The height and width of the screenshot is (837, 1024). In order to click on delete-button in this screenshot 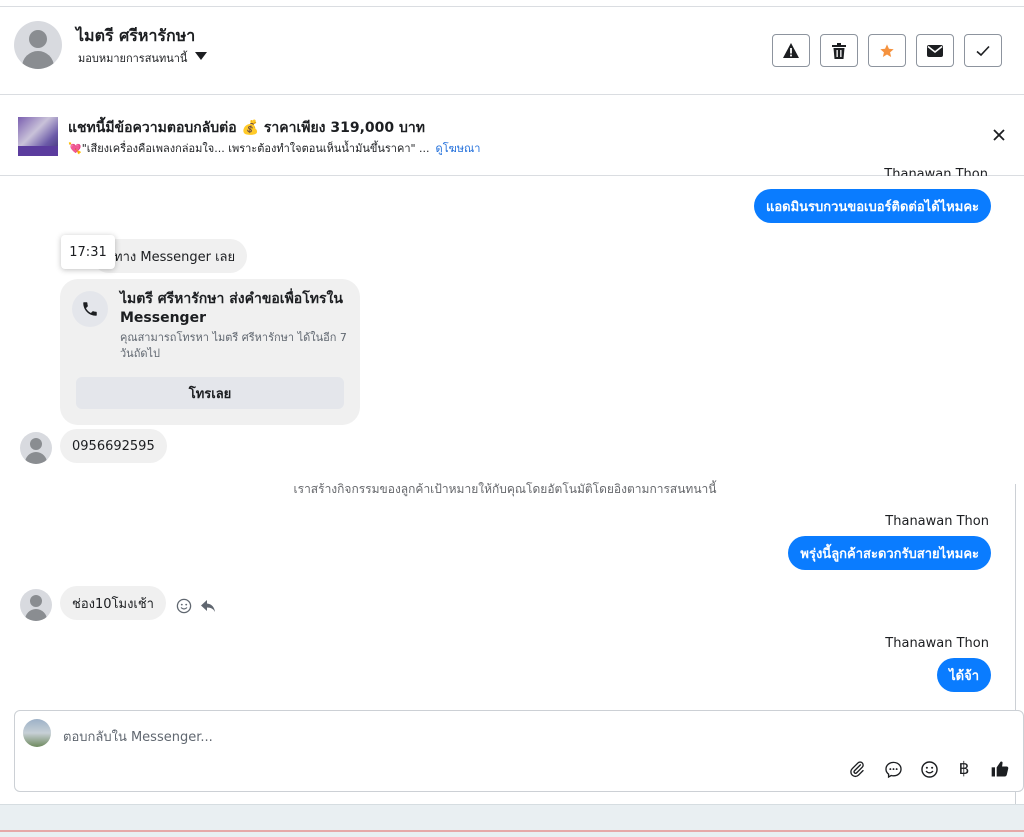, I will do `click(839, 50)`.